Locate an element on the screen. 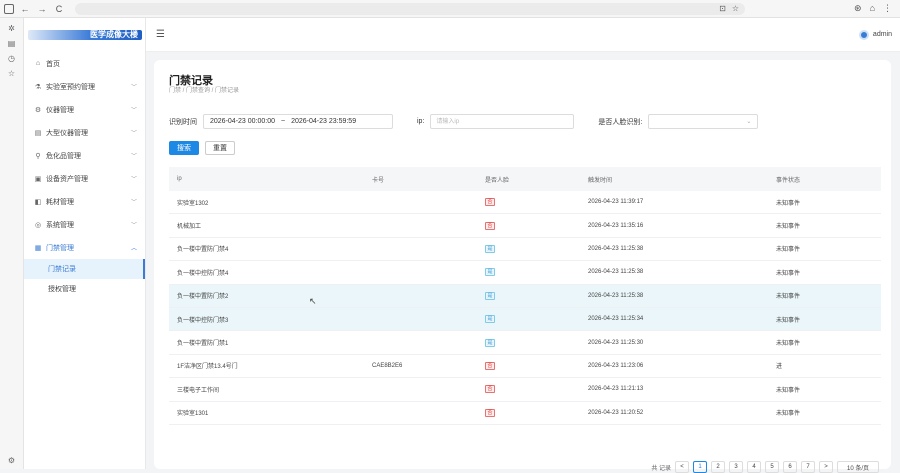  header-time: 触发时间 is located at coordinates (600, 180).